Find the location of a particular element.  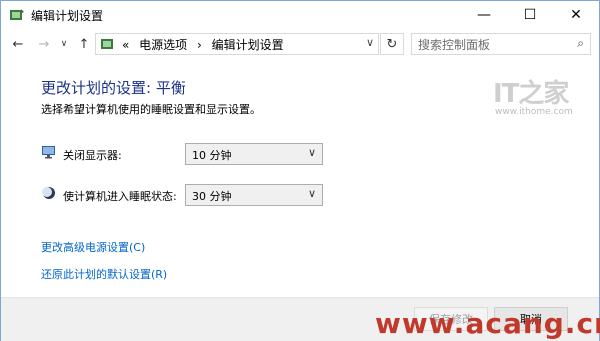

maximize-button: ☐ is located at coordinates (530, 15).